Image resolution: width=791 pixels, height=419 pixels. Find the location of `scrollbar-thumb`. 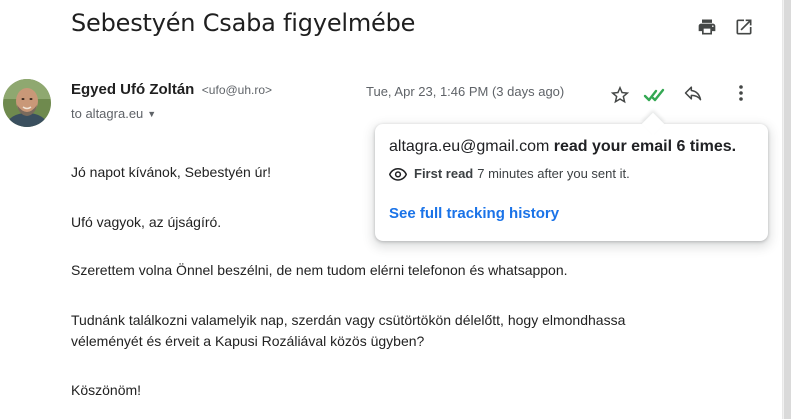

scrollbar-thumb is located at coordinates (787, 209).